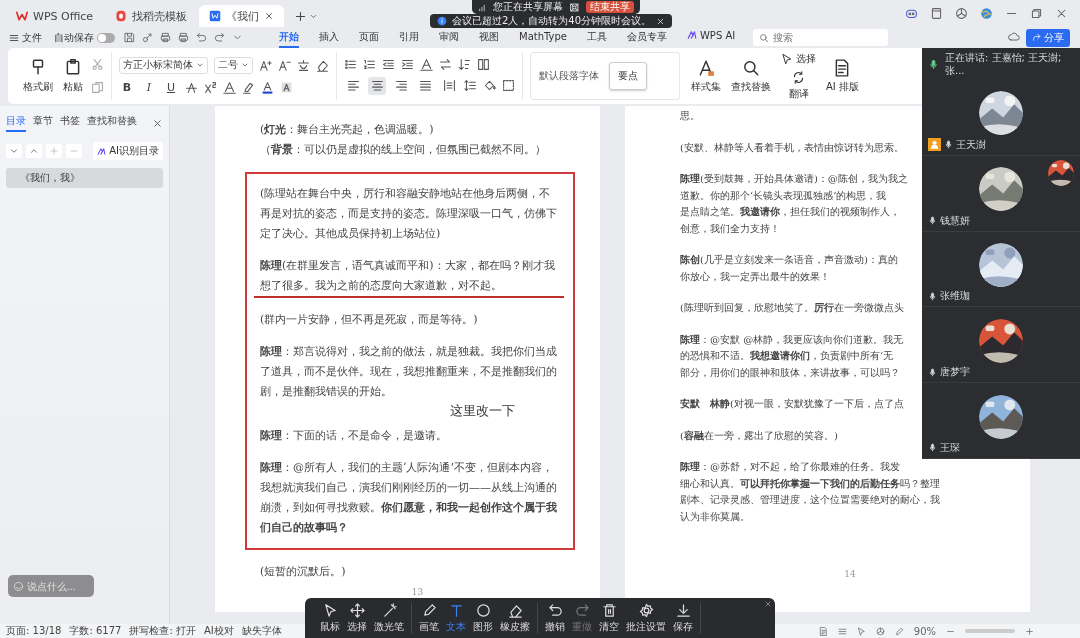 The height and width of the screenshot is (638, 1080). What do you see at coordinates (267, 87) in the screenshot?
I see `font-color-icon` at bounding box center [267, 87].